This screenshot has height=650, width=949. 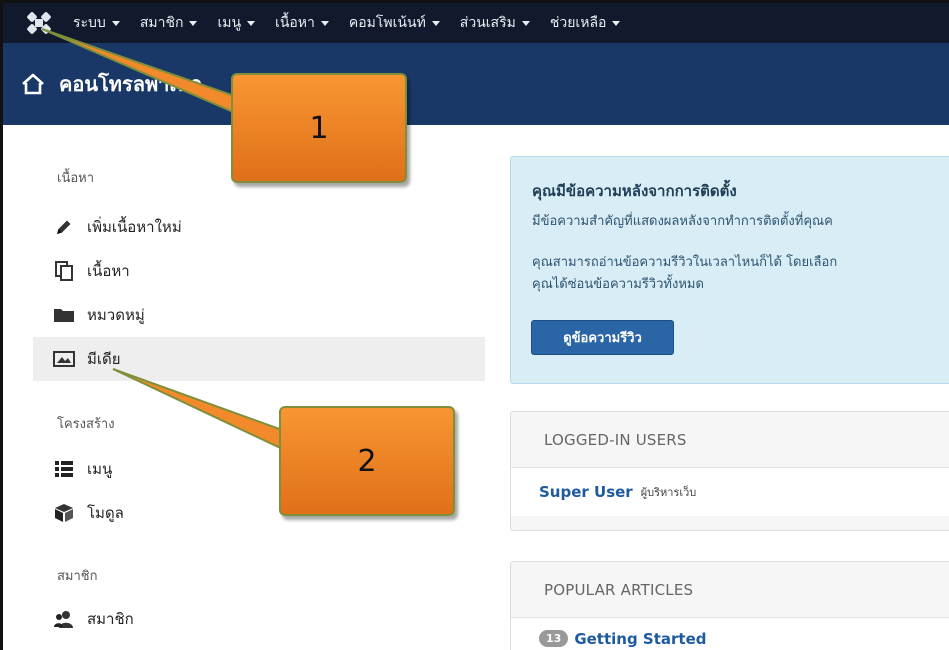 What do you see at coordinates (319, 128) in the screenshot?
I see `callout-badge-1: 1` at bounding box center [319, 128].